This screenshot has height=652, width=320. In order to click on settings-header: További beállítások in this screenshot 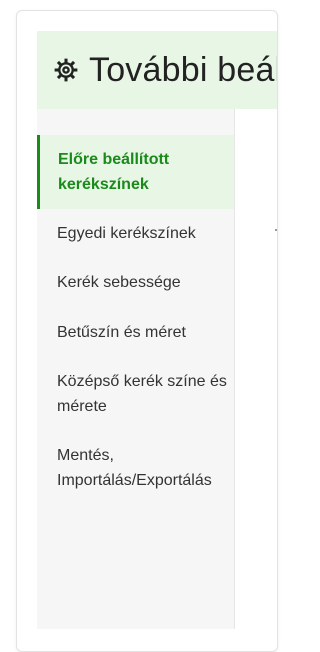, I will do `click(157, 70)`.